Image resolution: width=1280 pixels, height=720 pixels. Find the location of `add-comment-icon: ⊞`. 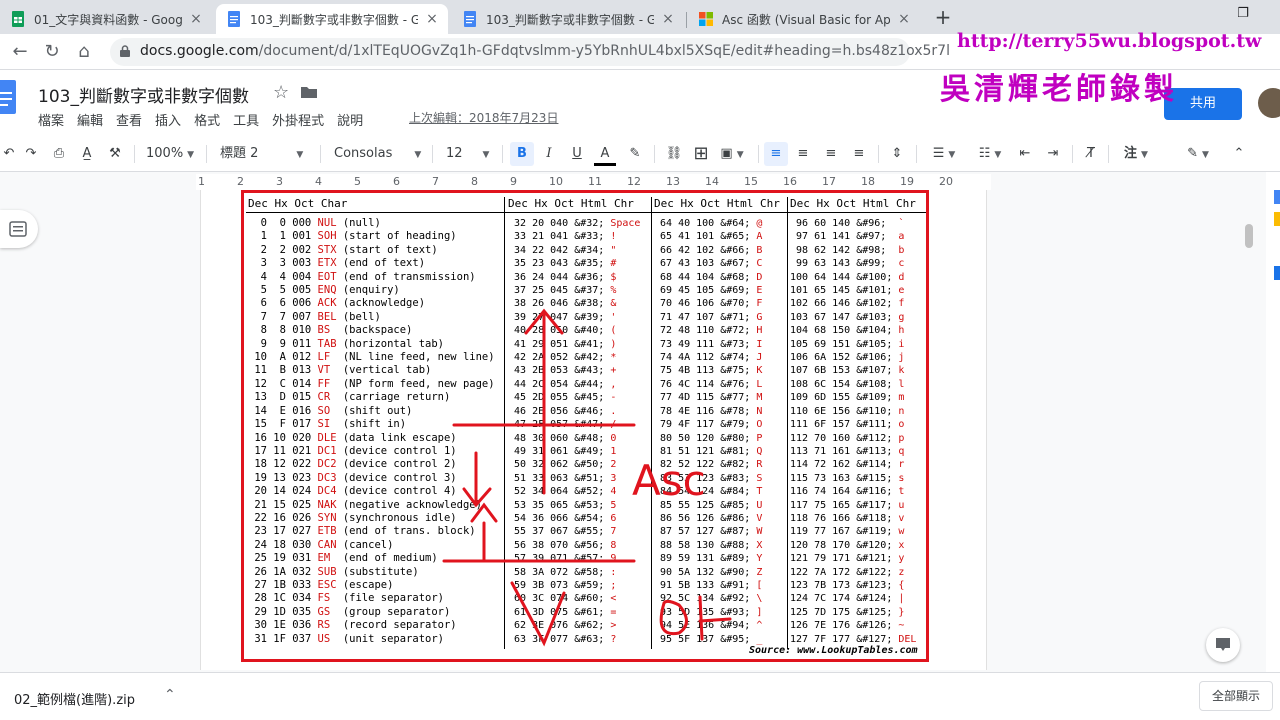

add-comment-icon: ⊞ is located at coordinates (701, 154).